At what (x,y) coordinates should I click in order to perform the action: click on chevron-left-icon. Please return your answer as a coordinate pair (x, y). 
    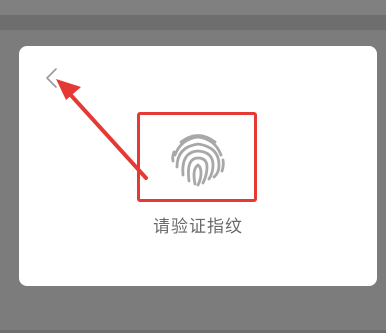
    Looking at the image, I should click on (51, 78).